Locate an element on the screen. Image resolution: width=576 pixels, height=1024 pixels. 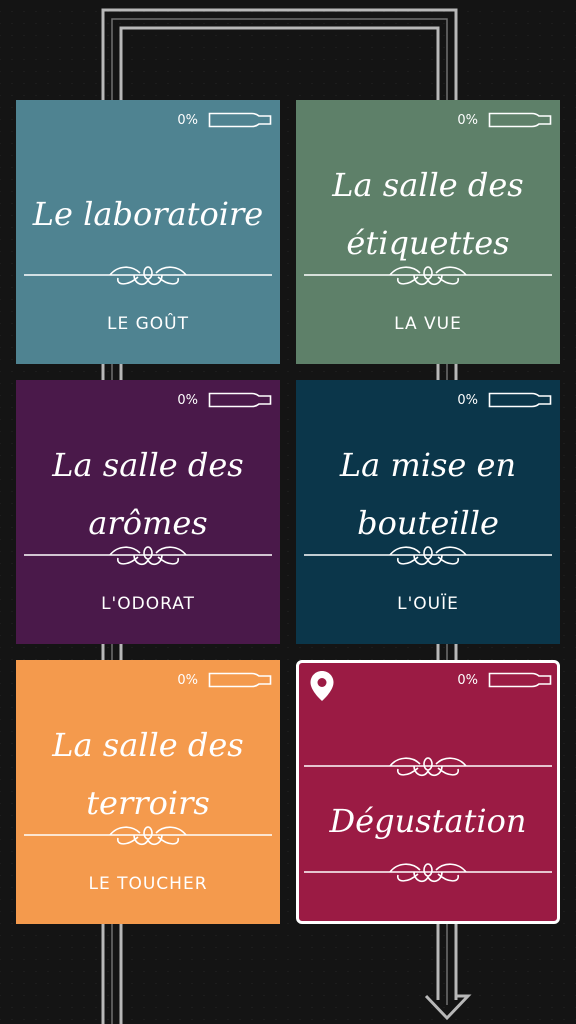
module-card-degustation: 0% Dégustation is located at coordinates (428, 792).